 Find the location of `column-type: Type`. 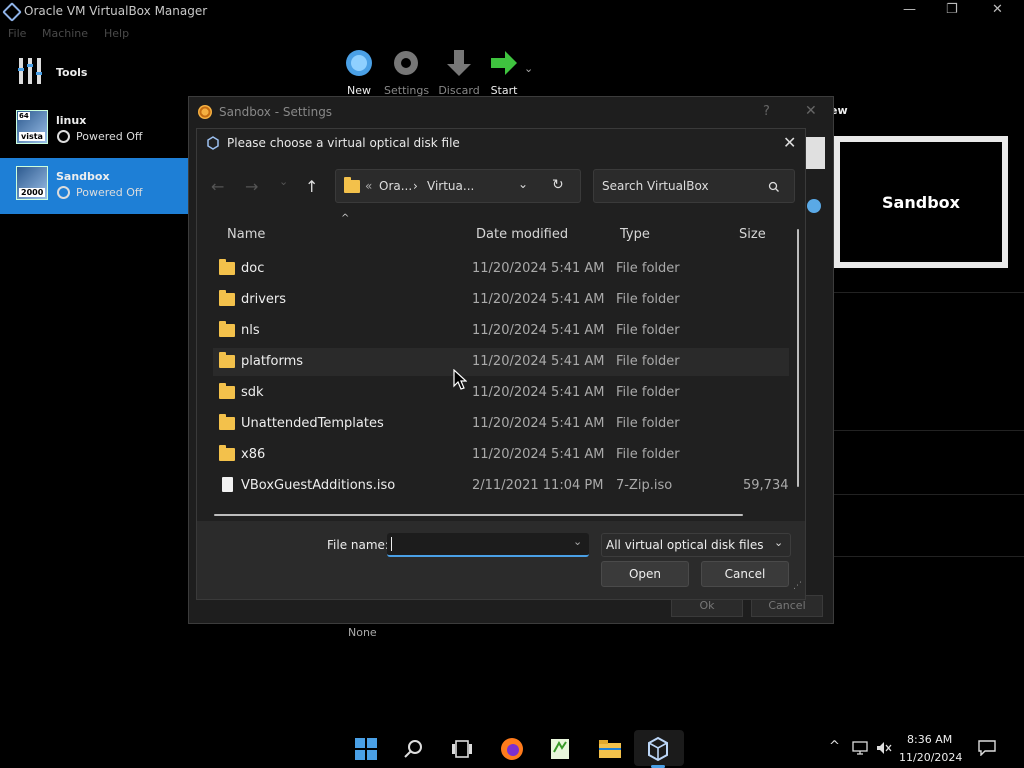

column-type: Type is located at coordinates (635, 234).